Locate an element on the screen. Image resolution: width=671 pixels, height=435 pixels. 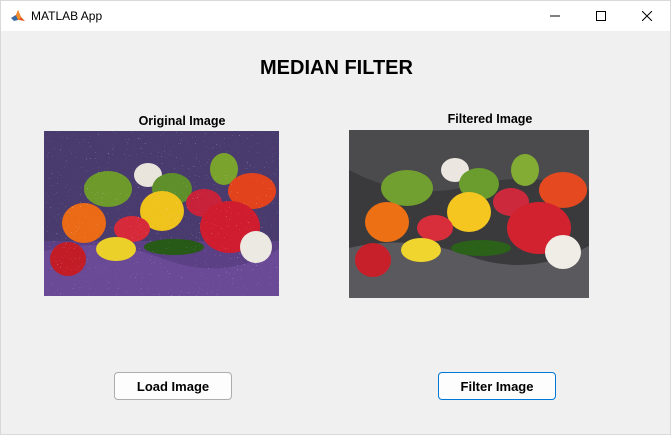
maximize-icon is located at coordinates (601, 16).